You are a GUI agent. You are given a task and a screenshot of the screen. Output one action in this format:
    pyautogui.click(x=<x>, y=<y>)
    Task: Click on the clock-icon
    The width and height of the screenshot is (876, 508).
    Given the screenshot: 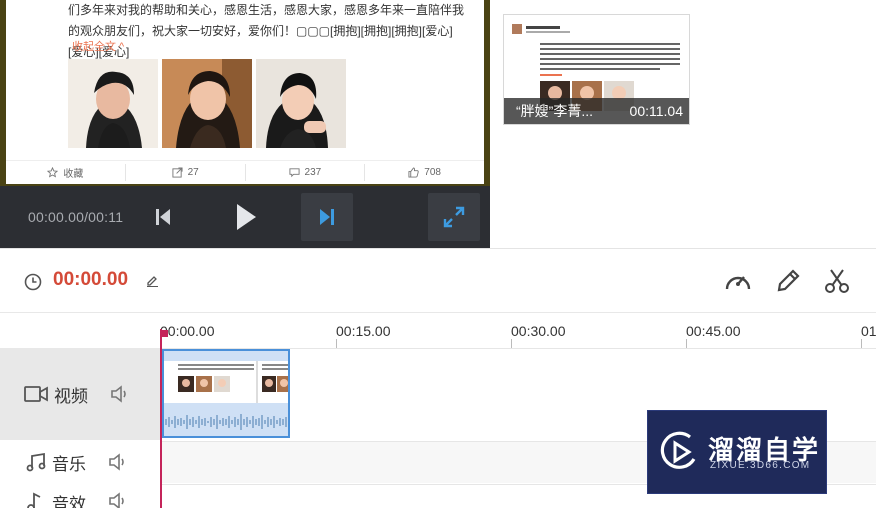 What is the action you would take?
    pyautogui.click(x=33, y=282)
    